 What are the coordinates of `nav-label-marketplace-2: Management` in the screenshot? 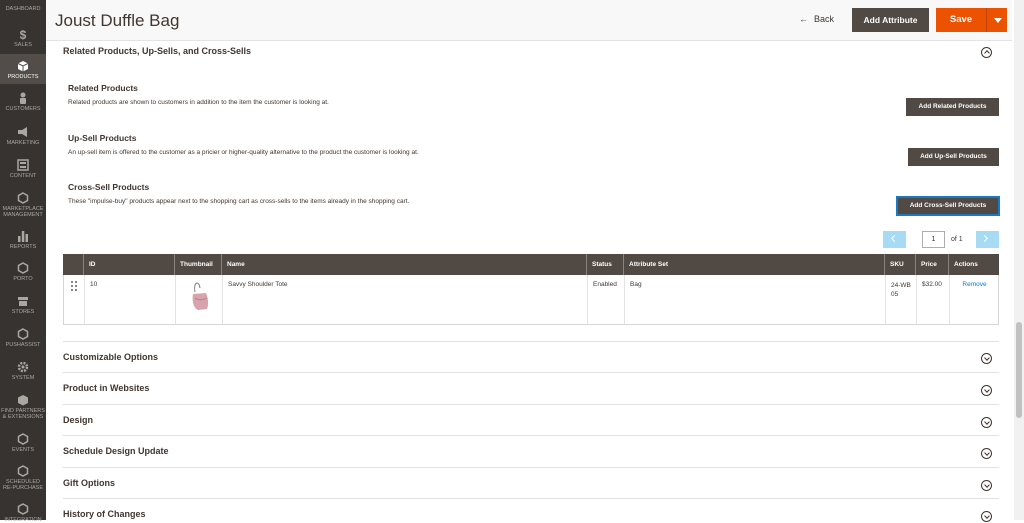 It's located at (23, 215).